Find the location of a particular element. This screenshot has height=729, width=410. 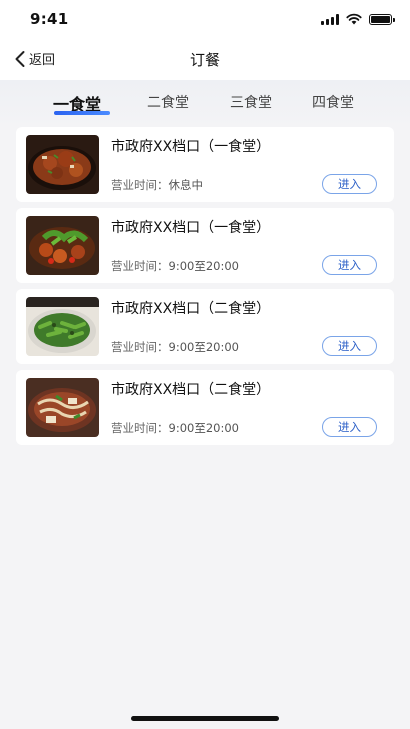

hours-value: 休息中 is located at coordinates (186, 185).